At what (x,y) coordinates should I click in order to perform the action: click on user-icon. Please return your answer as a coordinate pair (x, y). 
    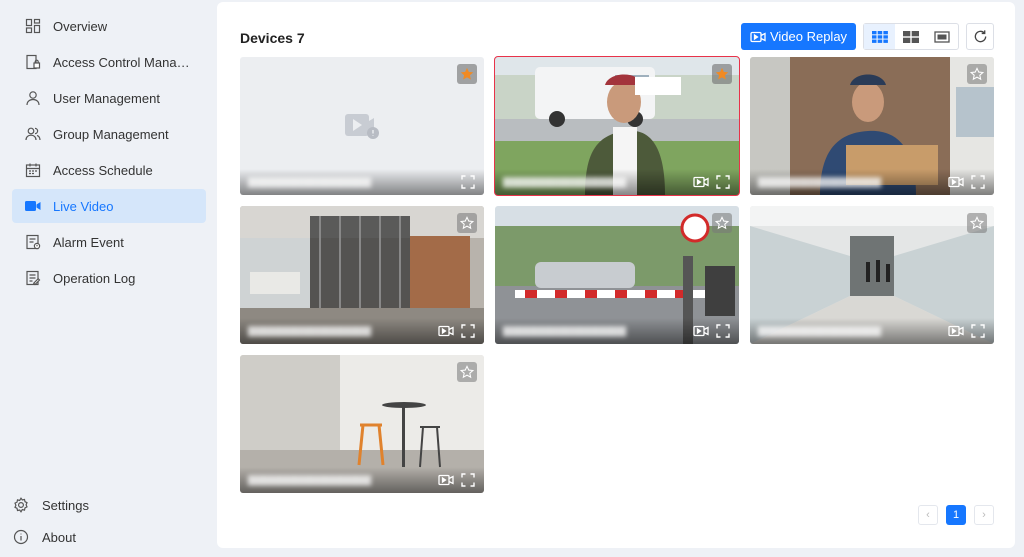
    Looking at the image, I should click on (33, 98).